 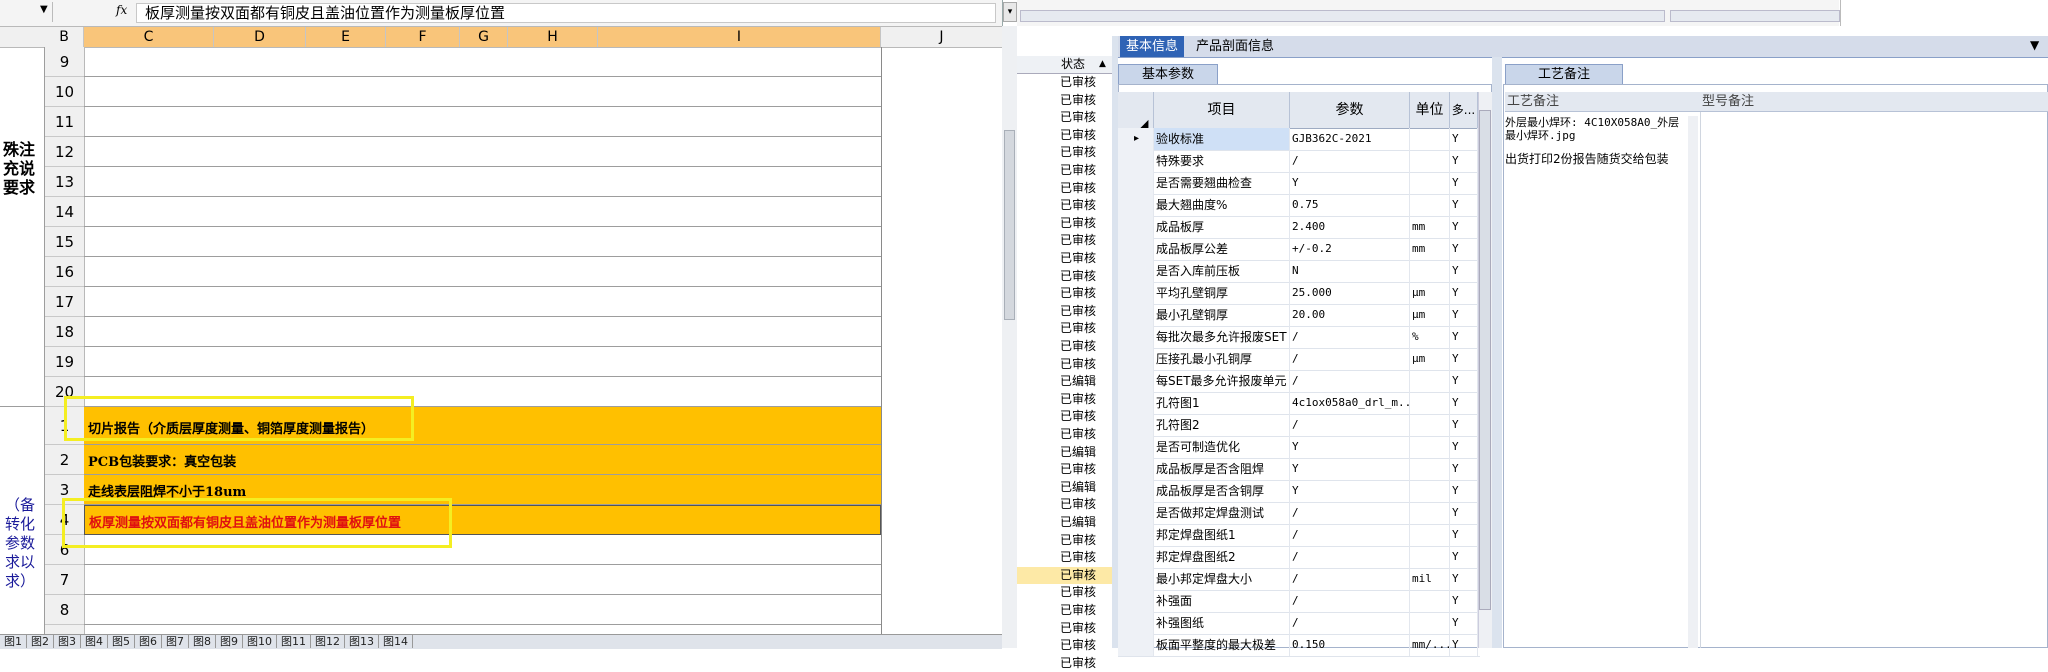 What do you see at coordinates (1222, 359) in the screenshot?
I see `cell-item: 压接孔最小孔铜厚` at bounding box center [1222, 359].